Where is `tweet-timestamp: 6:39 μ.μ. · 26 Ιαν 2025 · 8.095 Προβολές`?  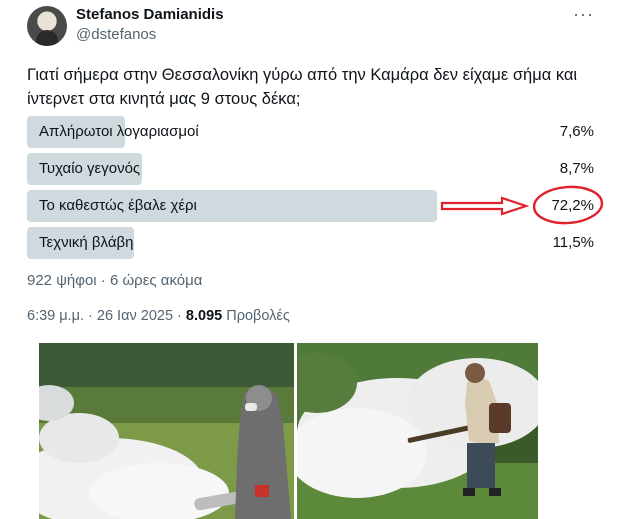
tweet-timestamp: 6:39 μ.μ. · 26 Ιαν 2025 · 8.095 Προβολές is located at coordinates (158, 316).